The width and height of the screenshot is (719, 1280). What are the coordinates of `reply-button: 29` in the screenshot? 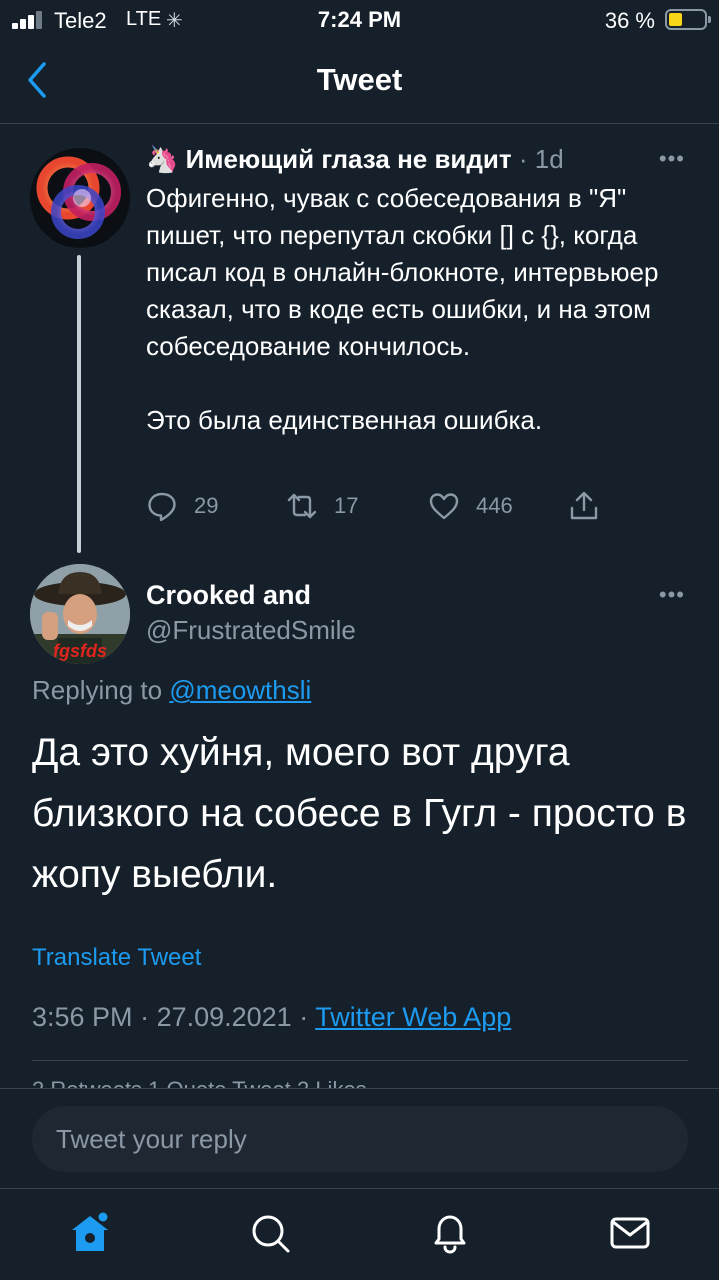 It's located at (182, 506).